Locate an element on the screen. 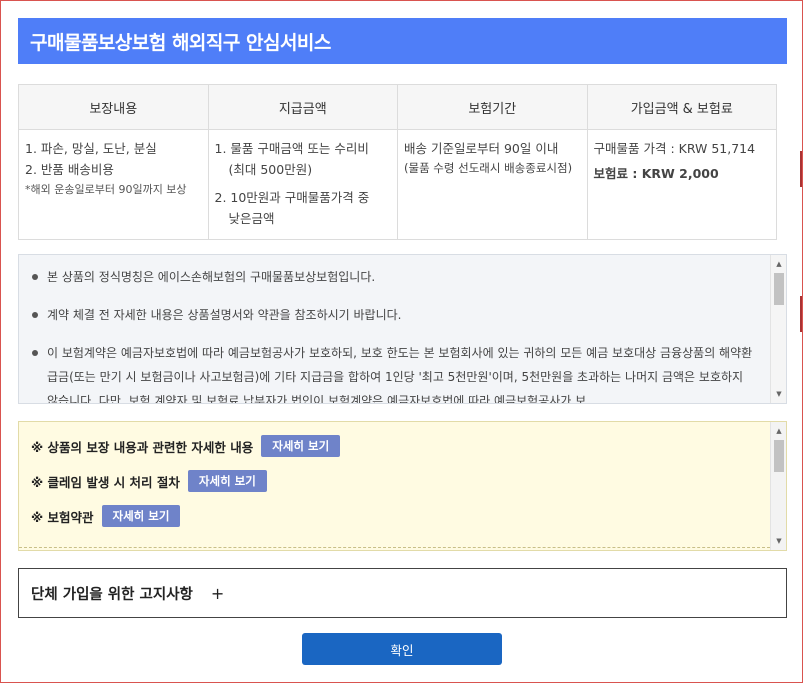 This screenshot has height=683, width=803. detail-link-row: ※ 보험약관 자세히 보기 is located at coordinates (408, 516).